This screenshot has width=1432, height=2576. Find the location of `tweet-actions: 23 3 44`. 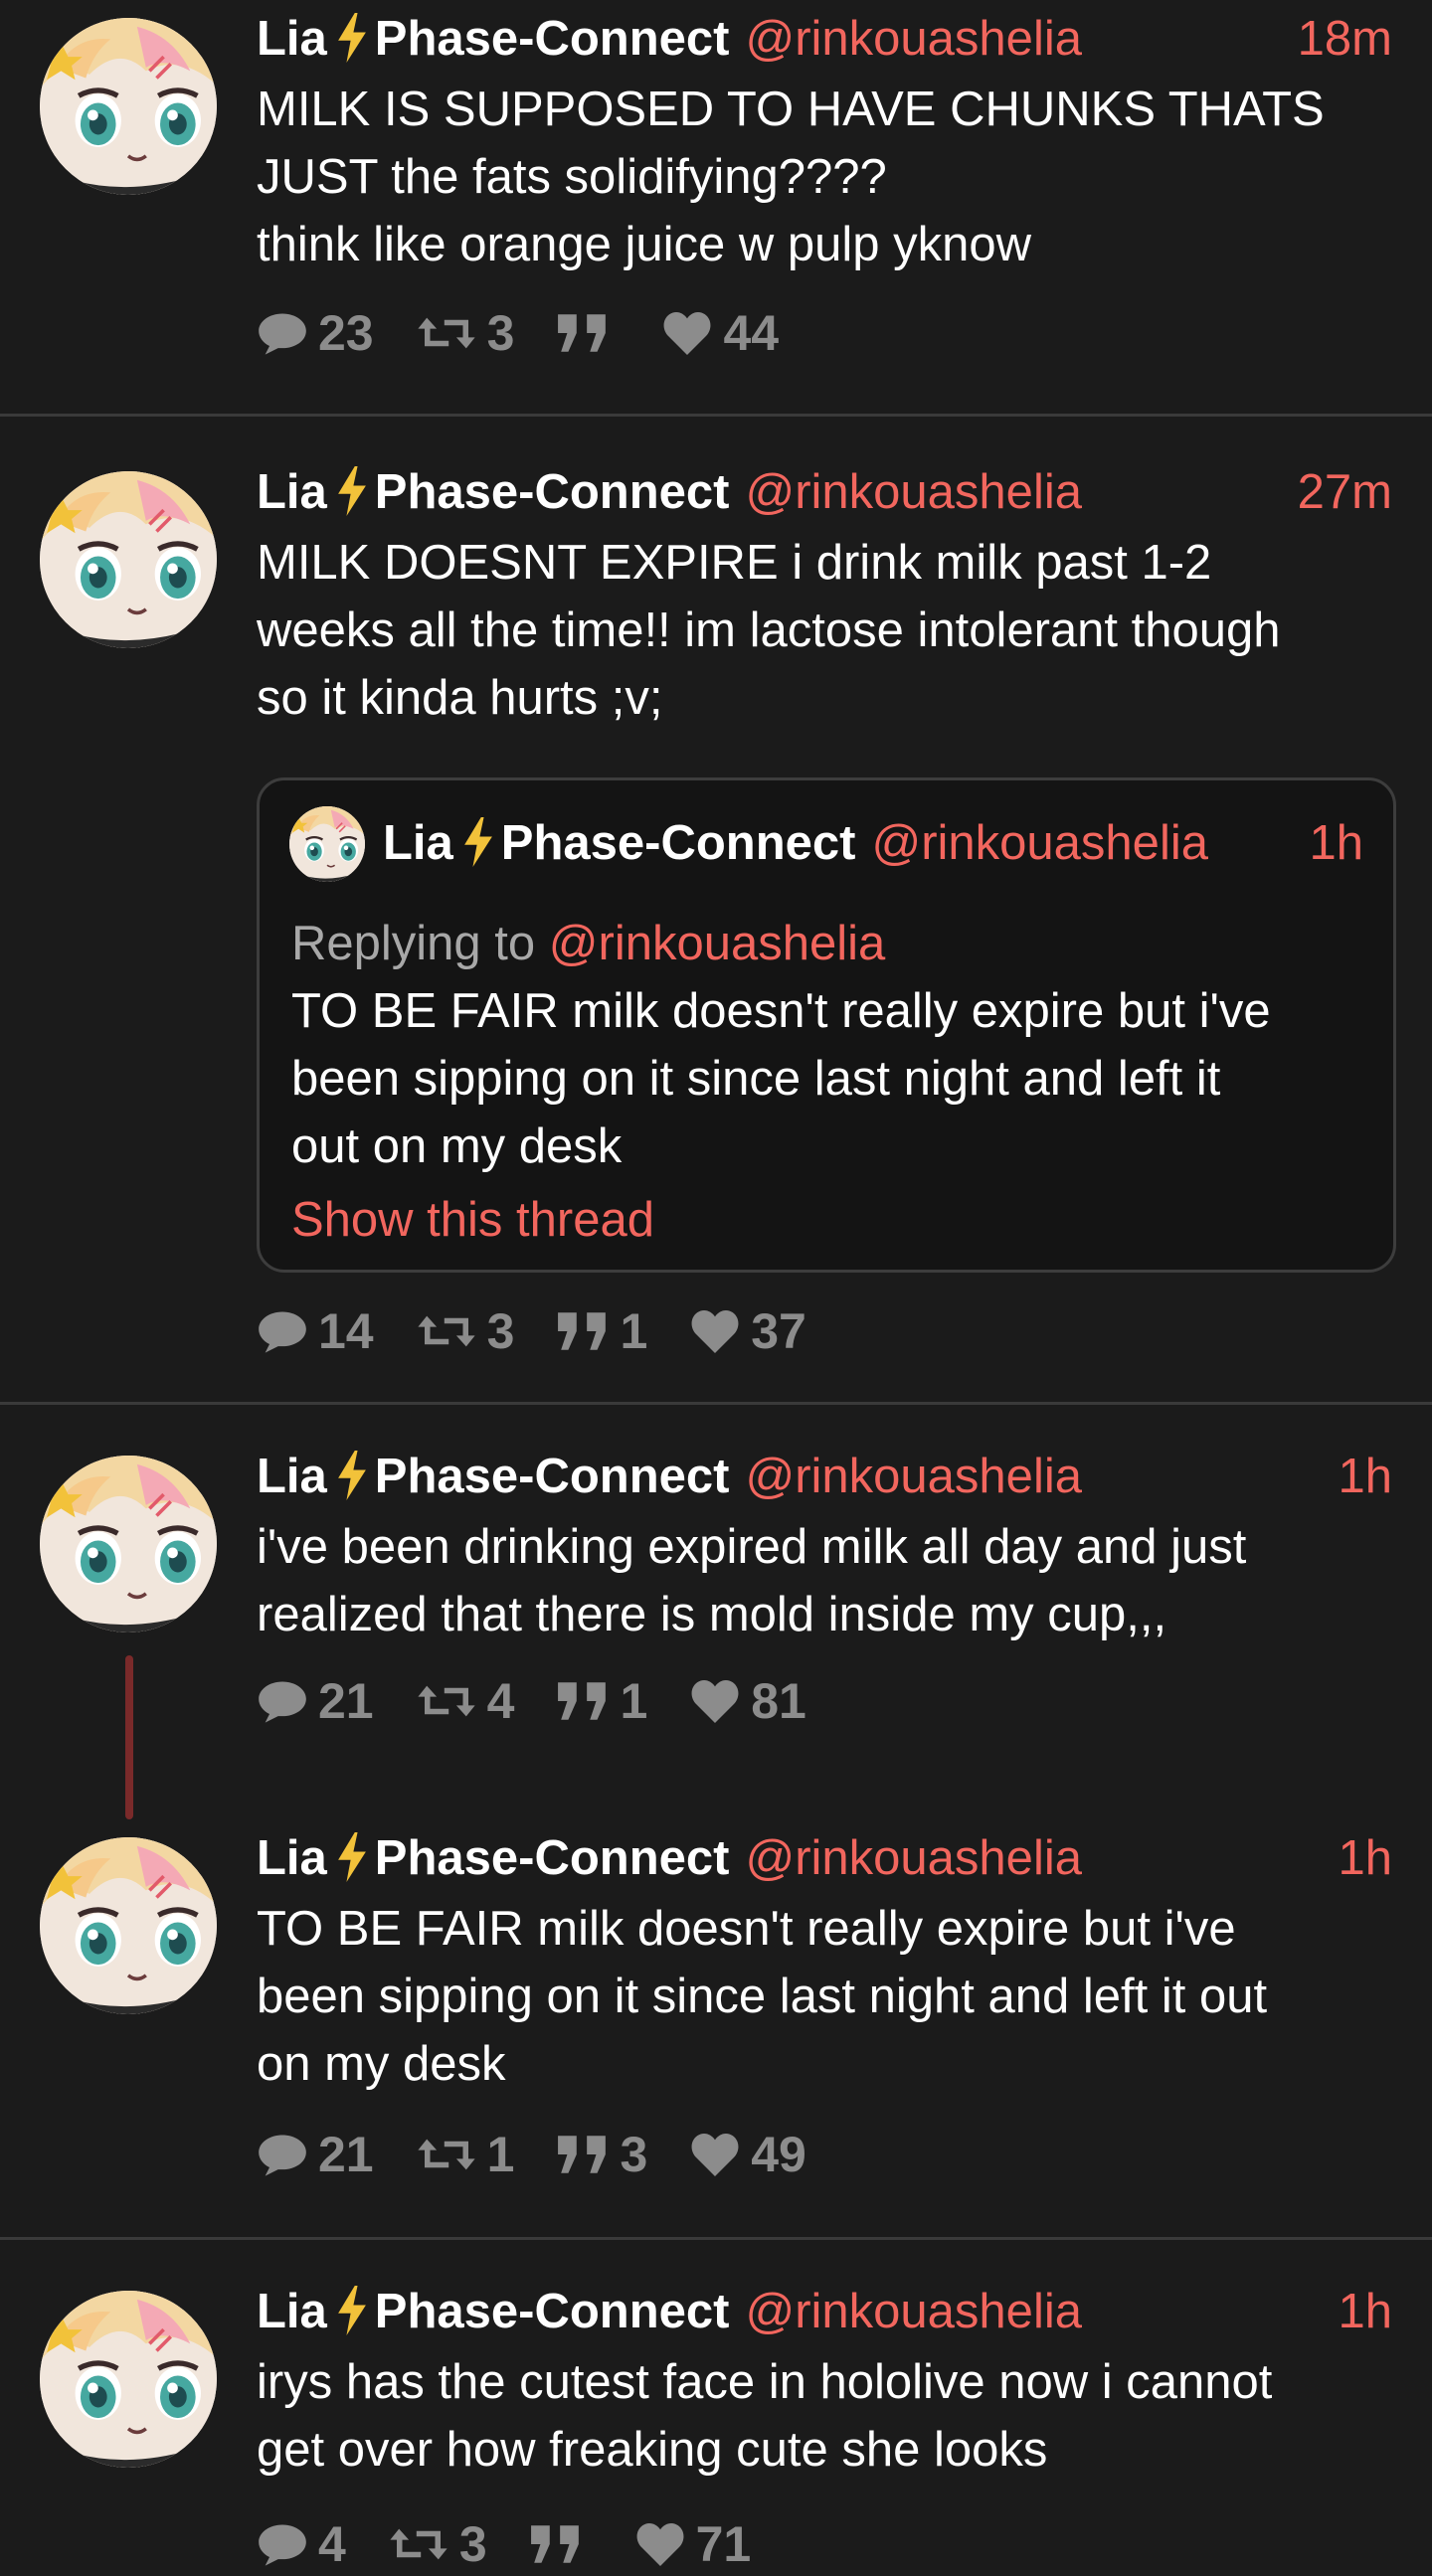

tweet-actions: 23 3 44 is located at coordinates (825, 333).